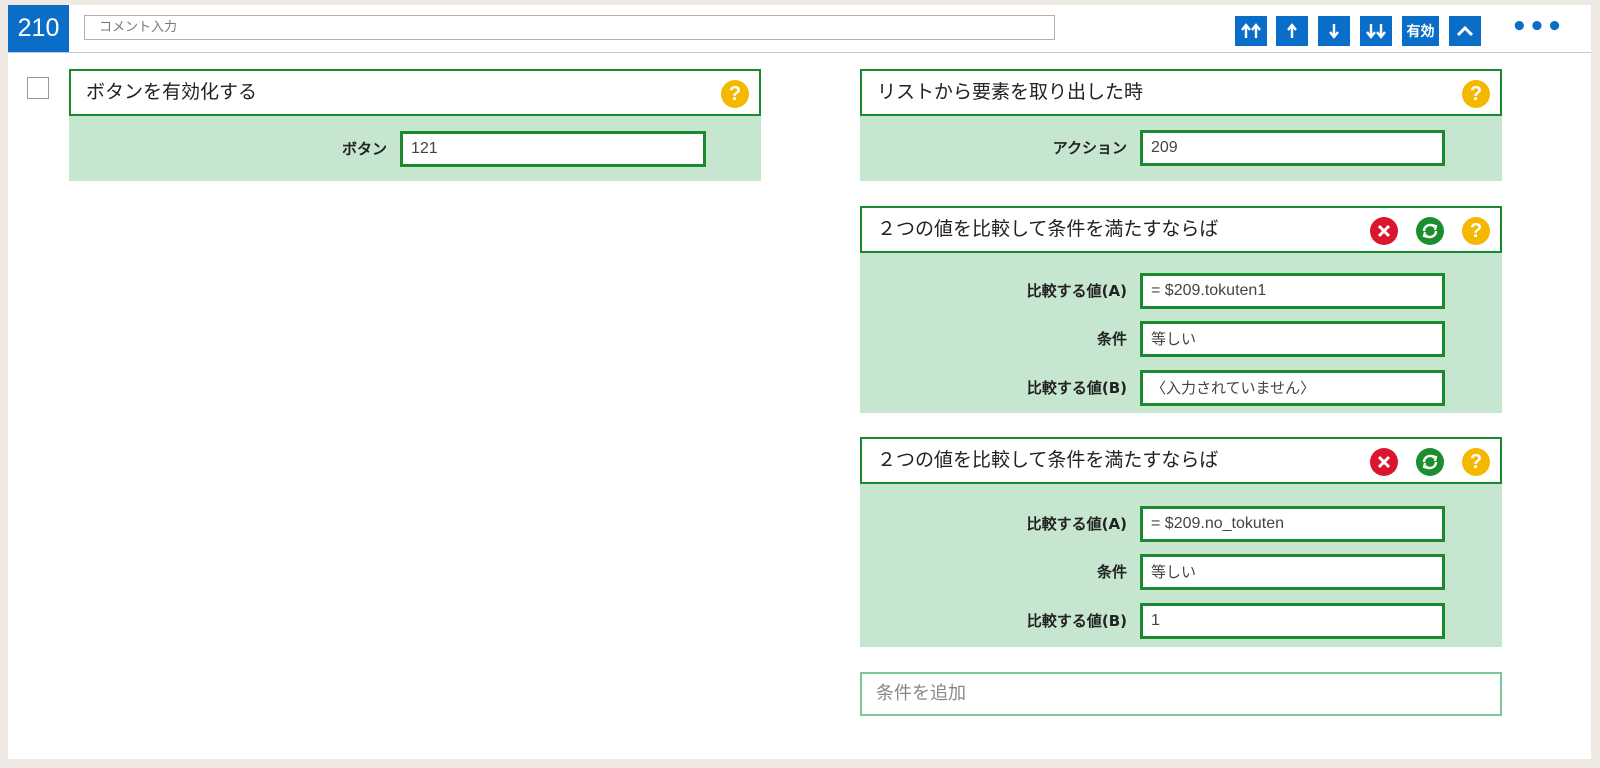  What do you see at coordinates (1420, 31) in the screenshot?
I see `enable-toggle-button: 有効` at bounding box center [1420, 31].